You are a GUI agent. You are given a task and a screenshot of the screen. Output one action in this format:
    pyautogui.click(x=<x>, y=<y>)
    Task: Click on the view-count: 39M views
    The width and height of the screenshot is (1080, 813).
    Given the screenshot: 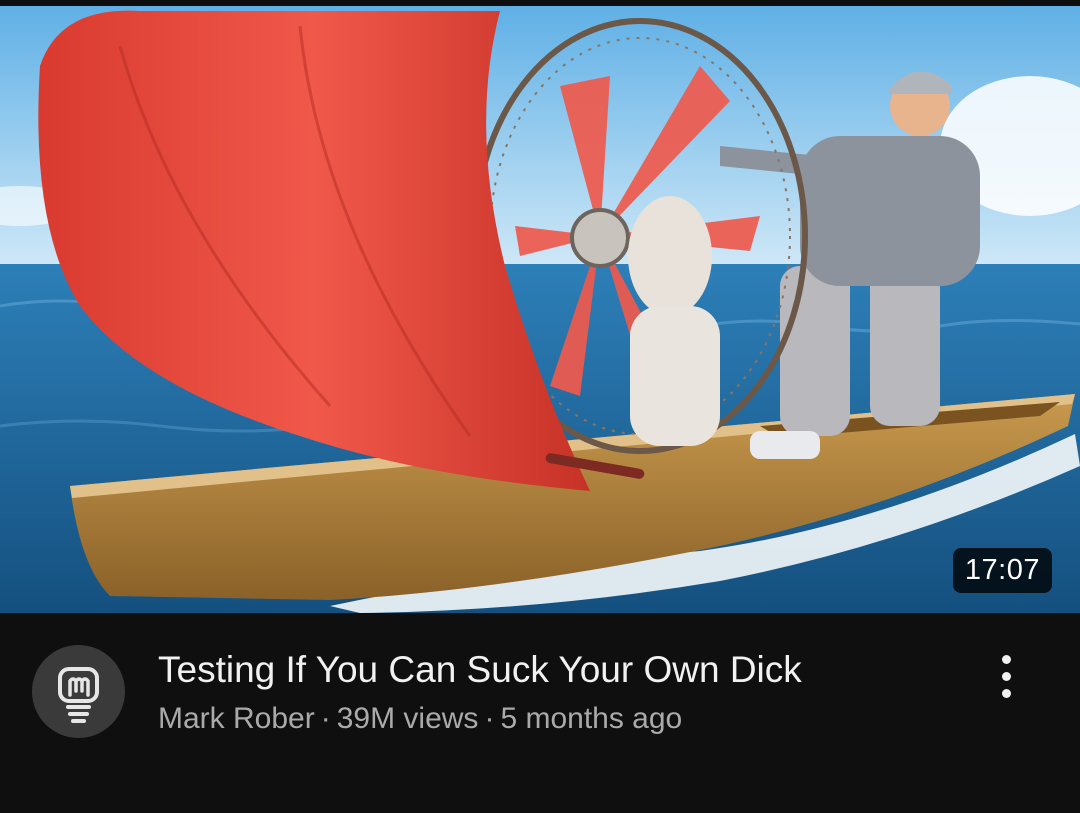 What is the action you would take?
    pyautogui.click(x=407, y=718)
    